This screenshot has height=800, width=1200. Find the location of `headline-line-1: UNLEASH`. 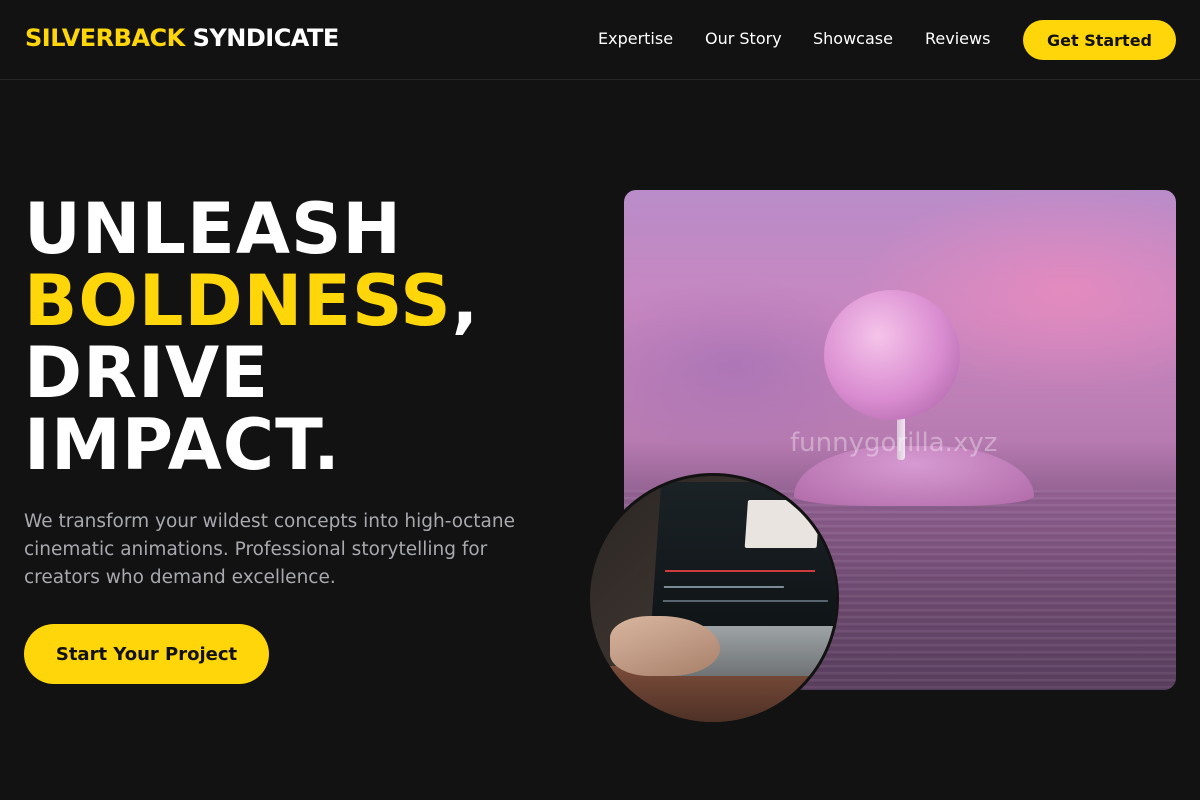

headline-line-1: UNLEASH is located at coordinates (213, 229).